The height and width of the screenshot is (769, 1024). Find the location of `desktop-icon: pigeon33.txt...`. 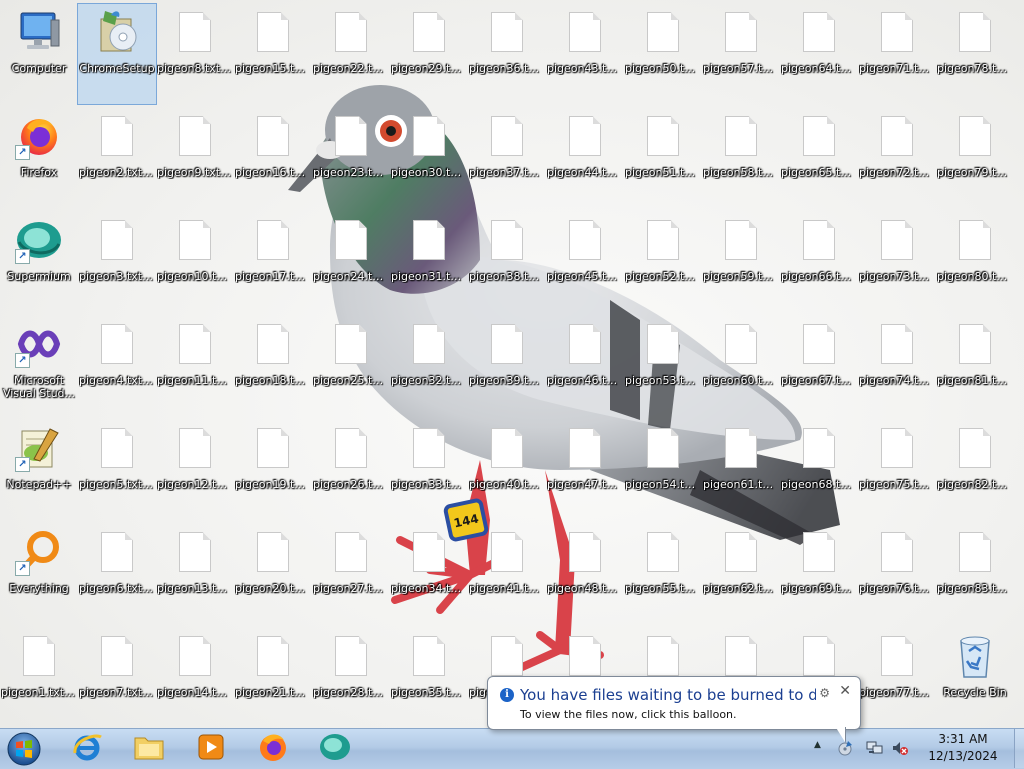

desktop-icon: pigeon33.txt... is located at coordinates (429, 470).